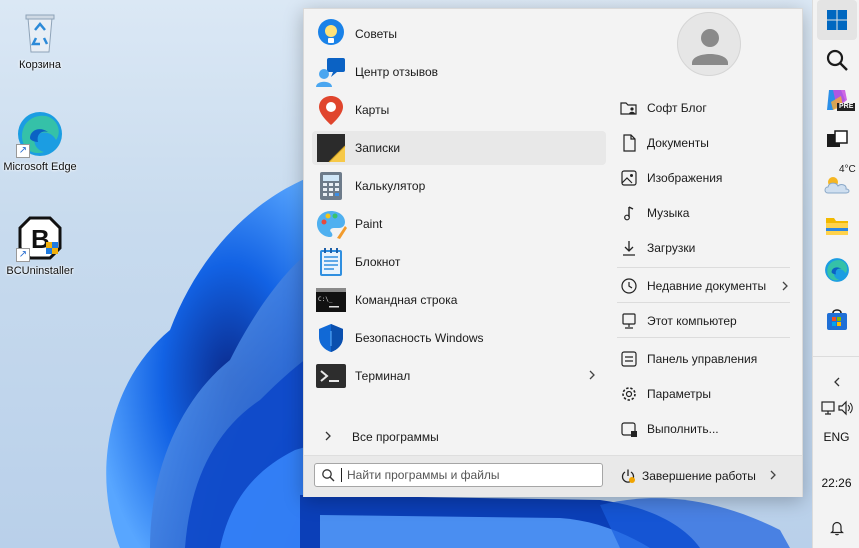 Image resolution: width=859 pixels, height=548 pixels. Describe the element at coordinates (472, 475) in the screenshot. I see `search-input` at that location.